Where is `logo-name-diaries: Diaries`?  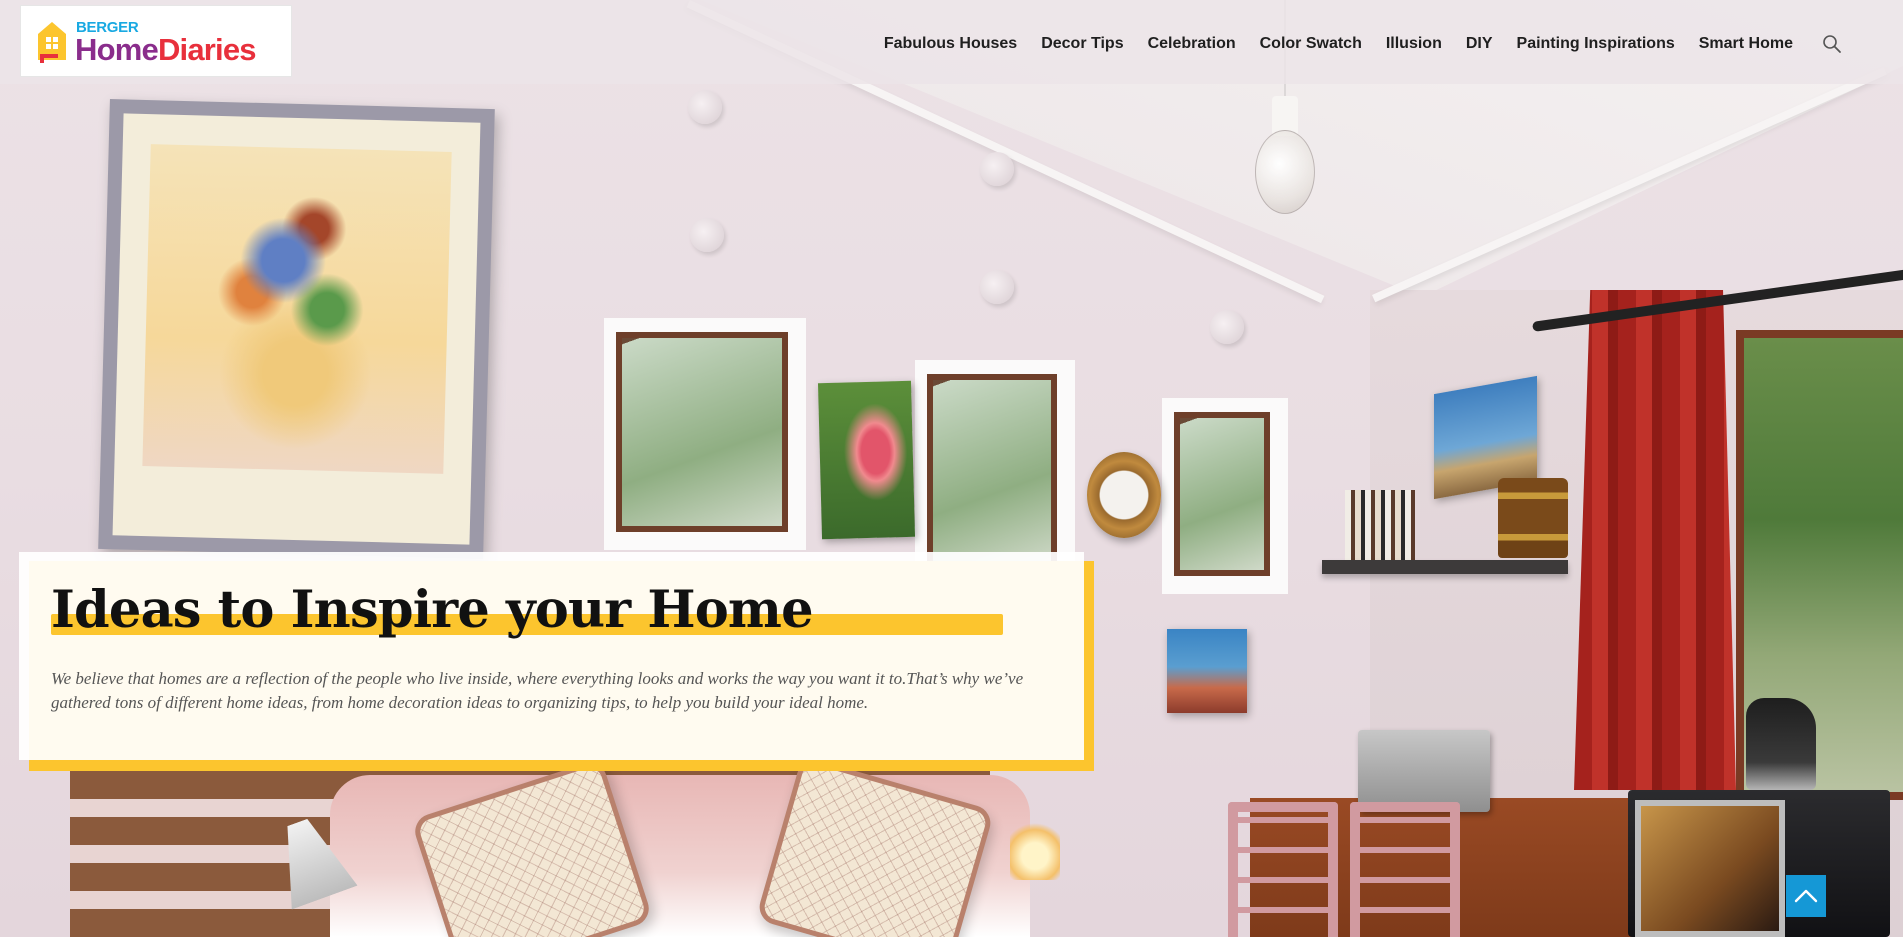 logo-name-diaries: Diaries is located at coordinates (207, 49).